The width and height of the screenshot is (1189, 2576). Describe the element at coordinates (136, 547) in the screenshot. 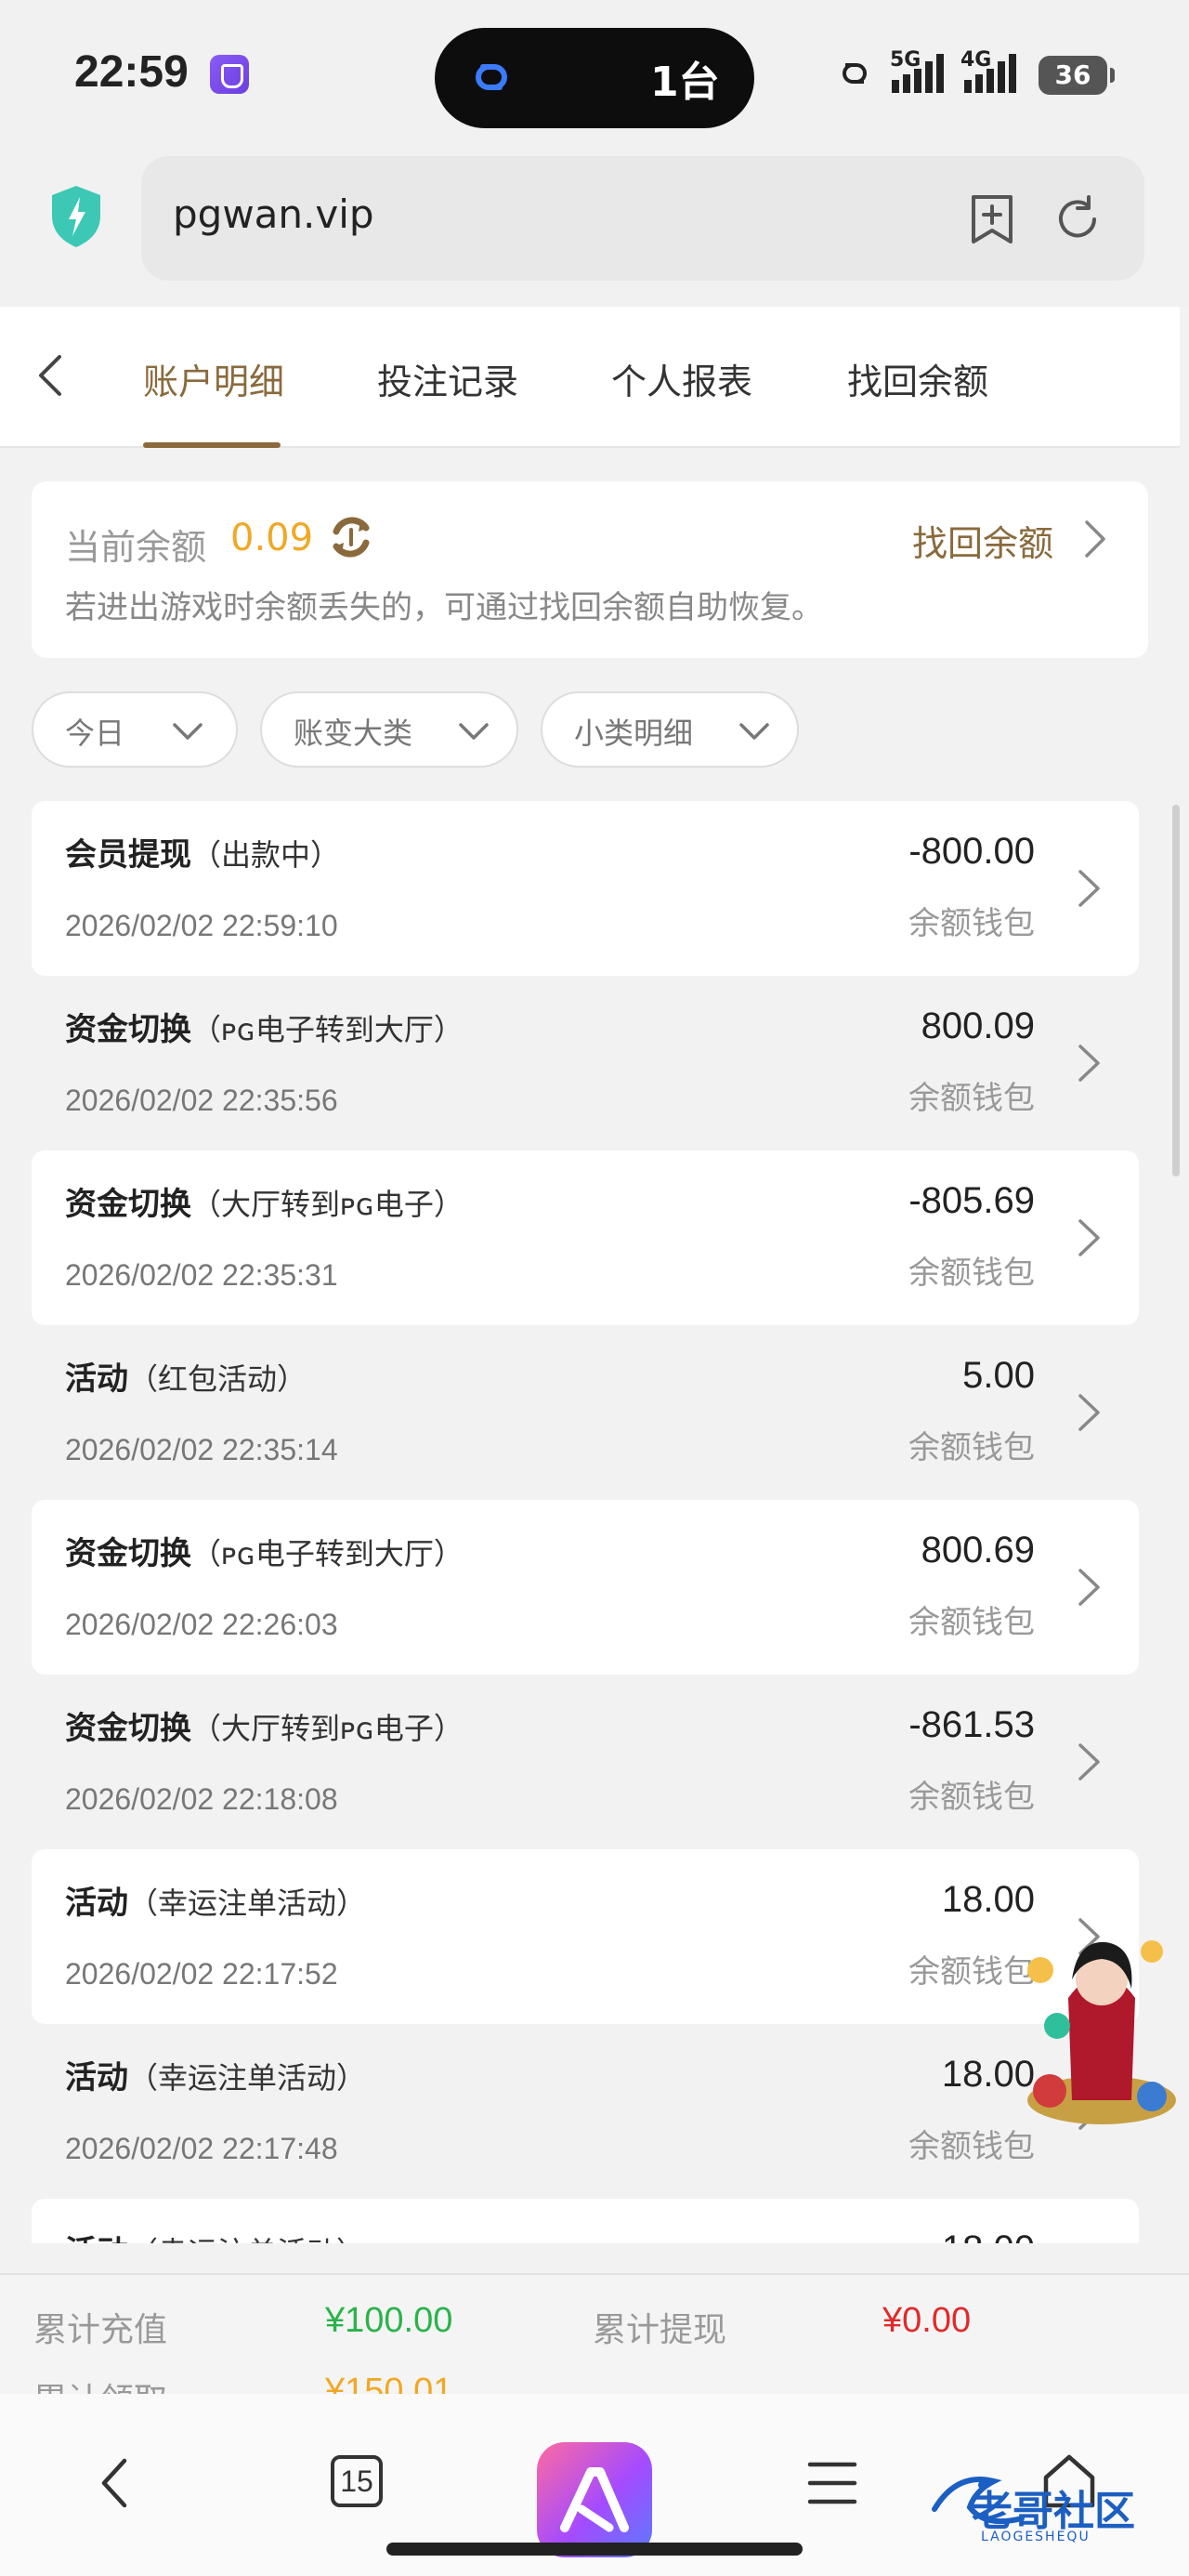

I see `balance-label: 当前余额` at that location.